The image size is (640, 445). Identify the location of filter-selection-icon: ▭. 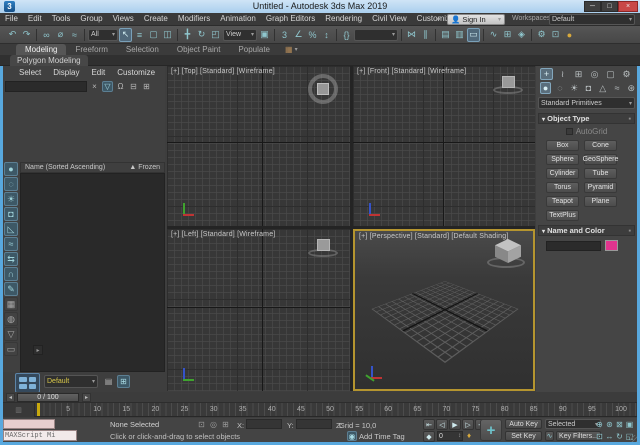
(11, 349).